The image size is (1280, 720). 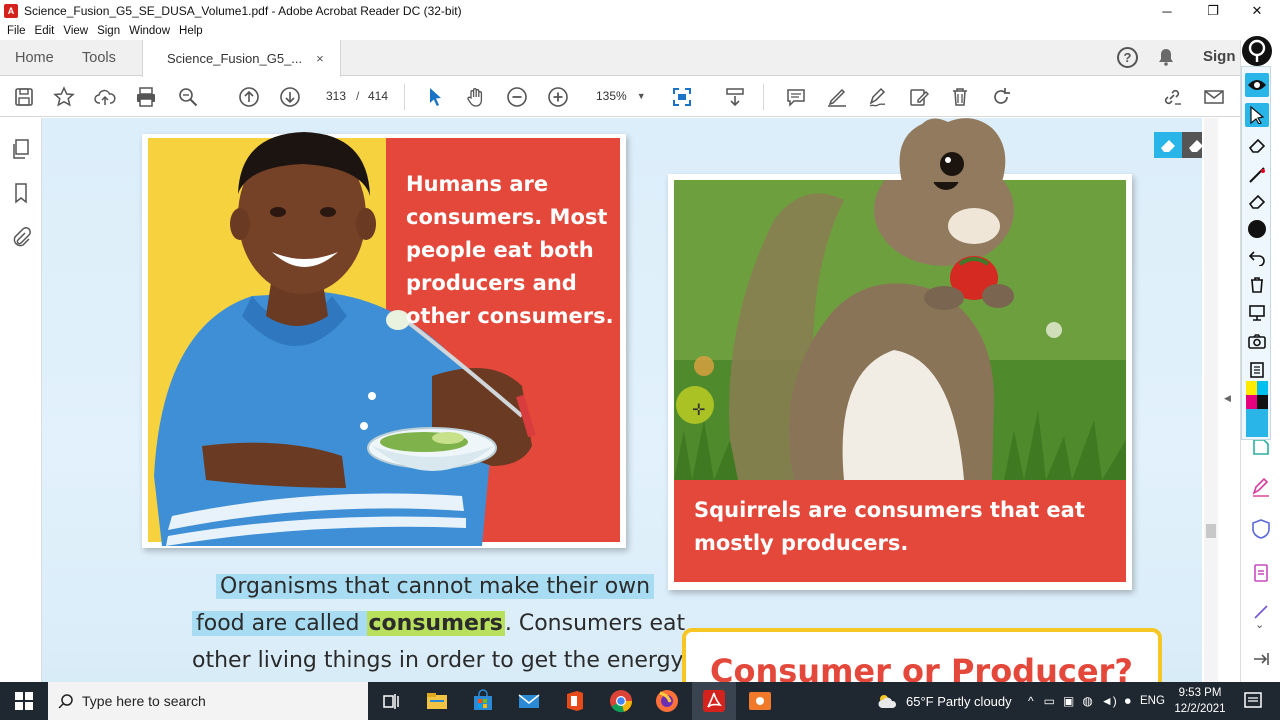 I want to click on zoom-select: 135% ▼, so click(x=619, y=96).